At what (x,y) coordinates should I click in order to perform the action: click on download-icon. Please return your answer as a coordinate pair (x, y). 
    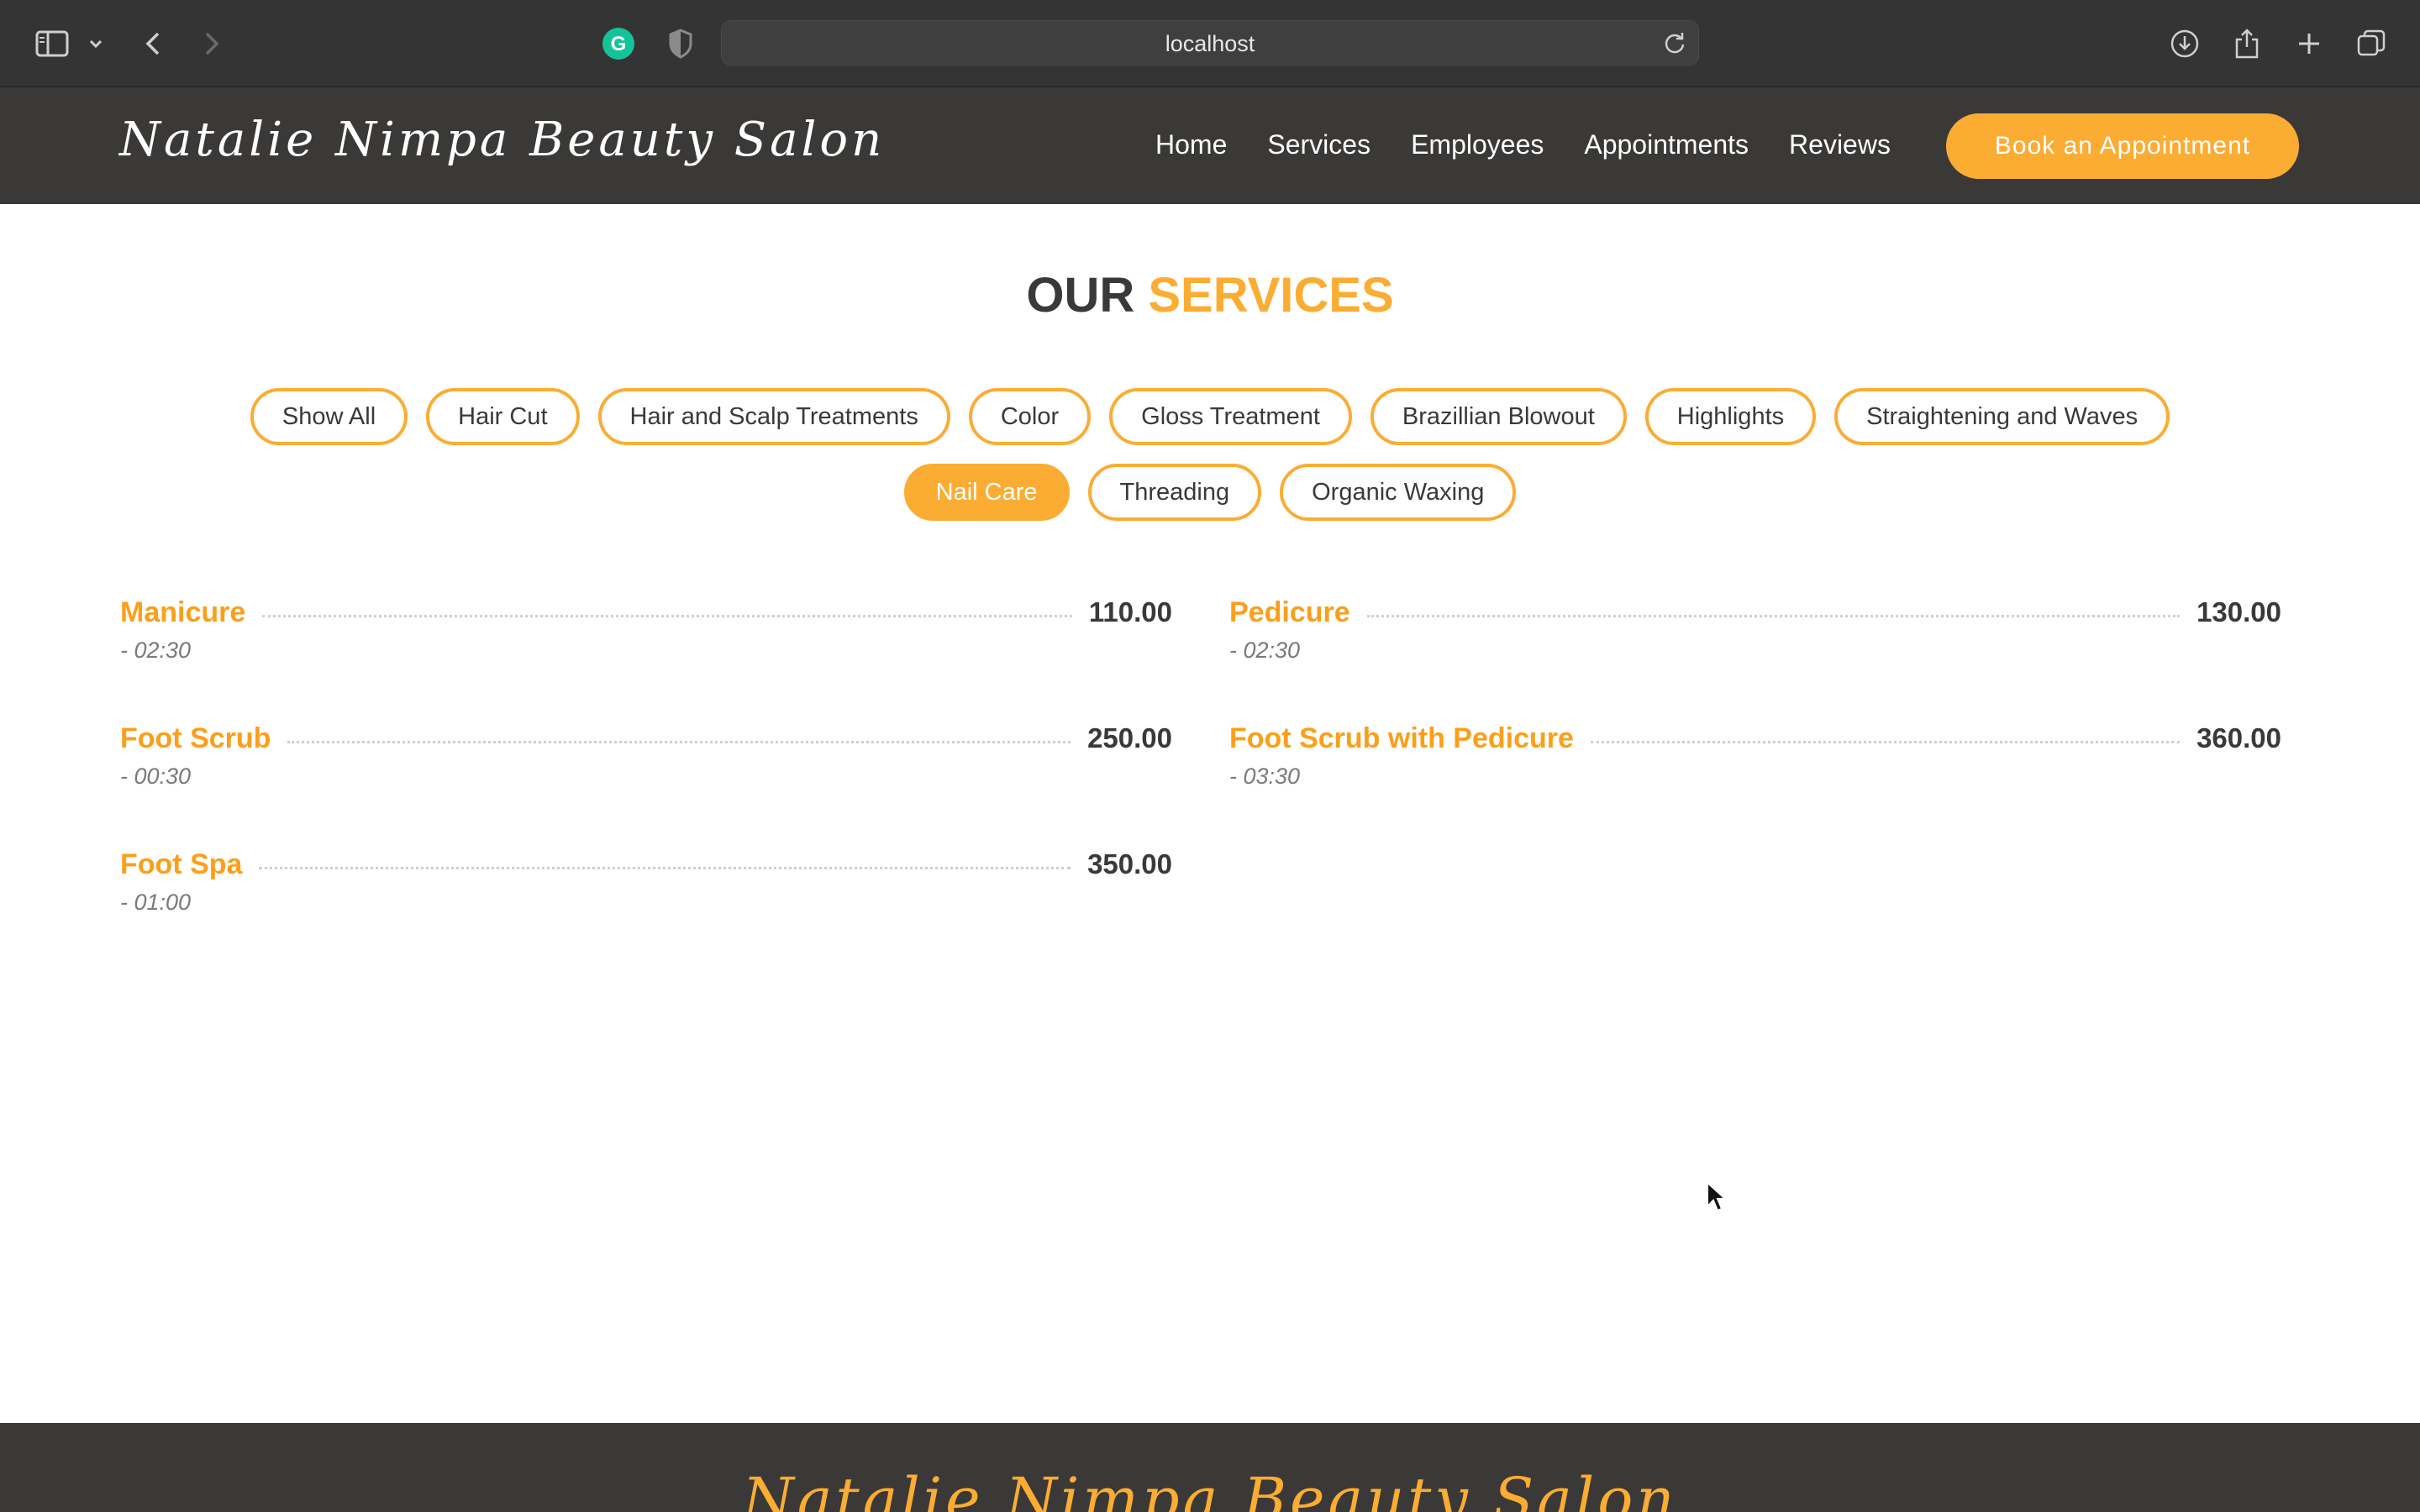
    Looking at the image, I should click on (2184, 43).